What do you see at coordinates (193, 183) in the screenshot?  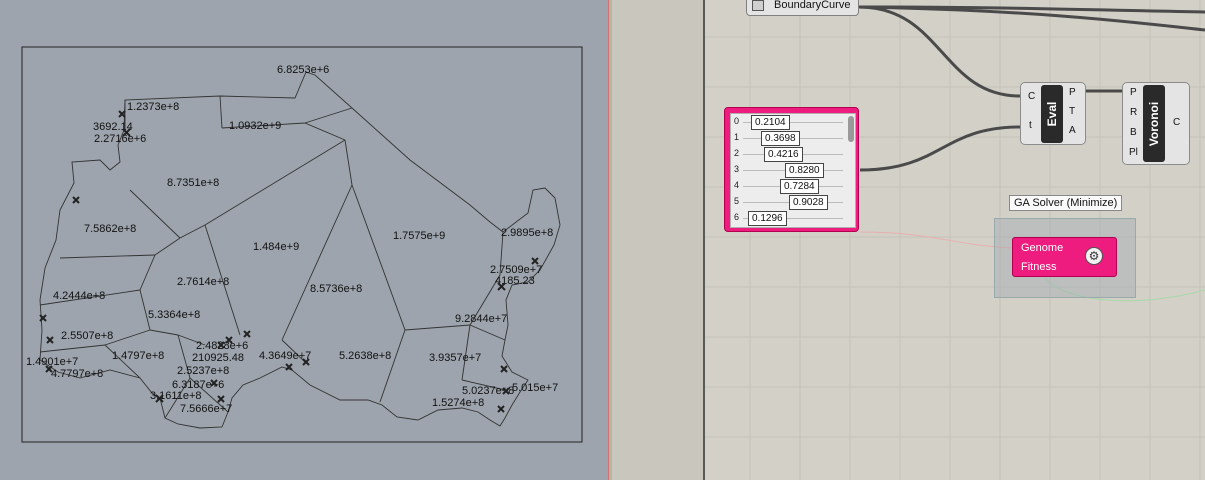 I see `cell-label: 8.7351e+8` at bounding box center [193, 183].